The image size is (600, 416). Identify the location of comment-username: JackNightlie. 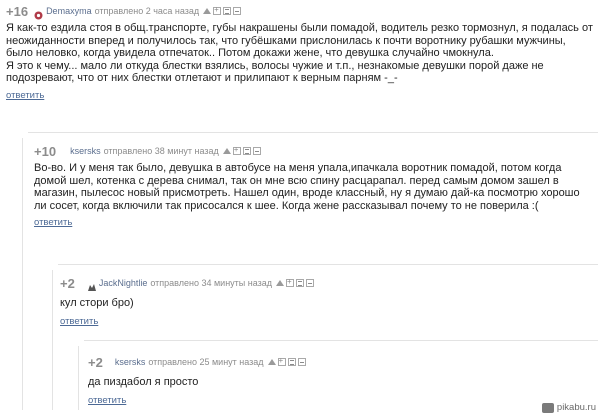
(123, 283).